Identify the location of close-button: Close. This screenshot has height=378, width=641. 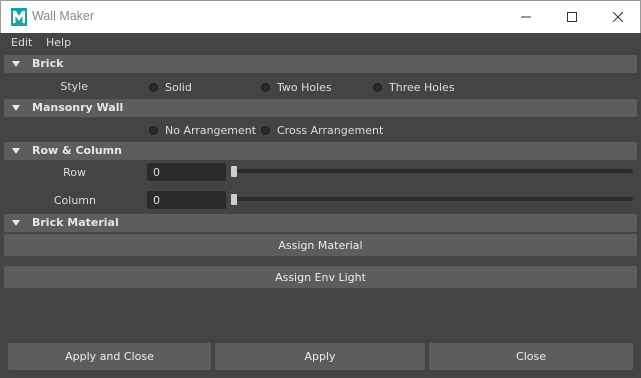
(531, 356).